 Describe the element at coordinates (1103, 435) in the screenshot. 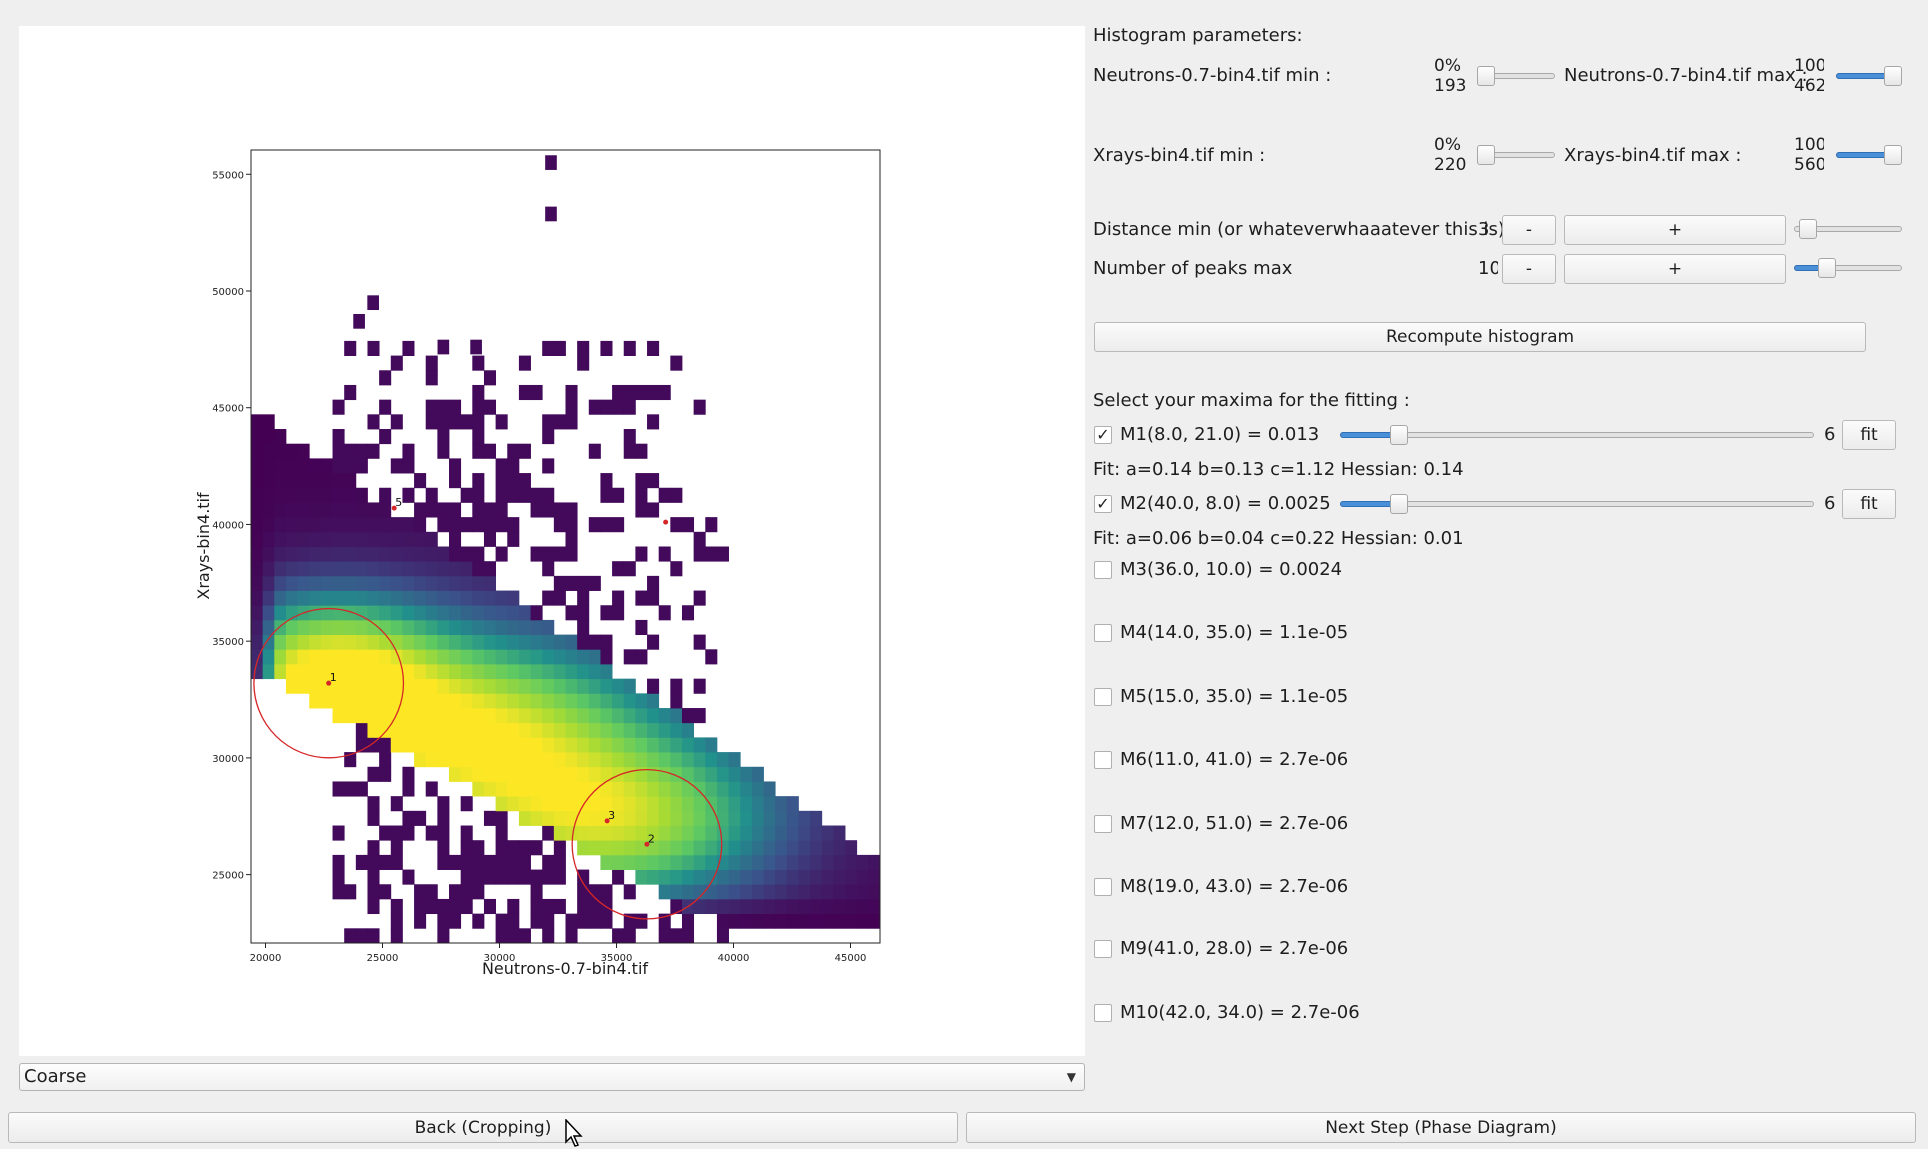

I see `maxima-checkbox-1: ✓` at that location.